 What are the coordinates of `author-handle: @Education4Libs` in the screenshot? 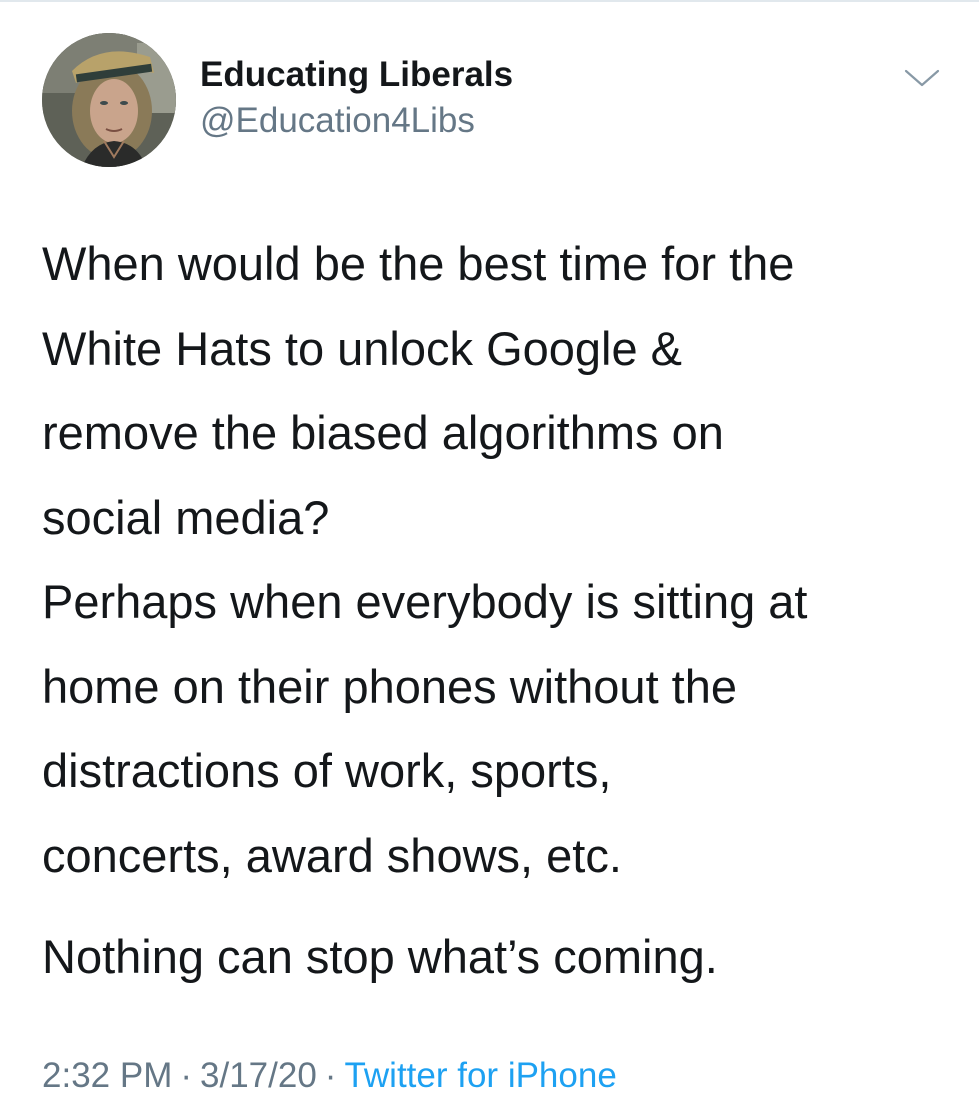 It's located at (356, 121).